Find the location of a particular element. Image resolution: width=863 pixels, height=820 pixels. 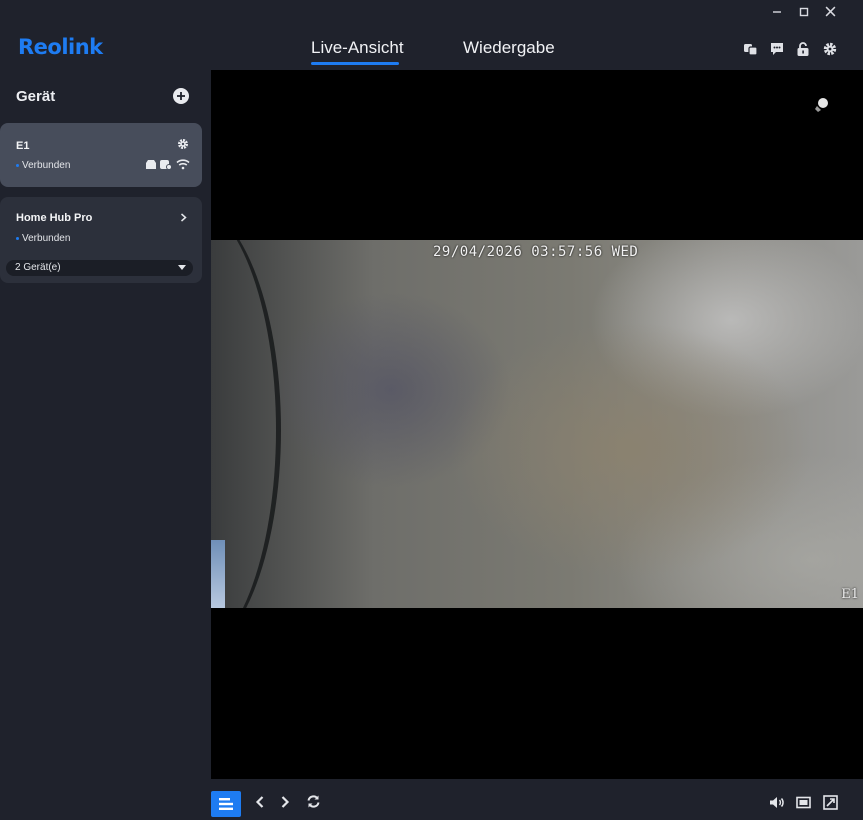

chevron-down-icon is located at coordinates (182, 267).